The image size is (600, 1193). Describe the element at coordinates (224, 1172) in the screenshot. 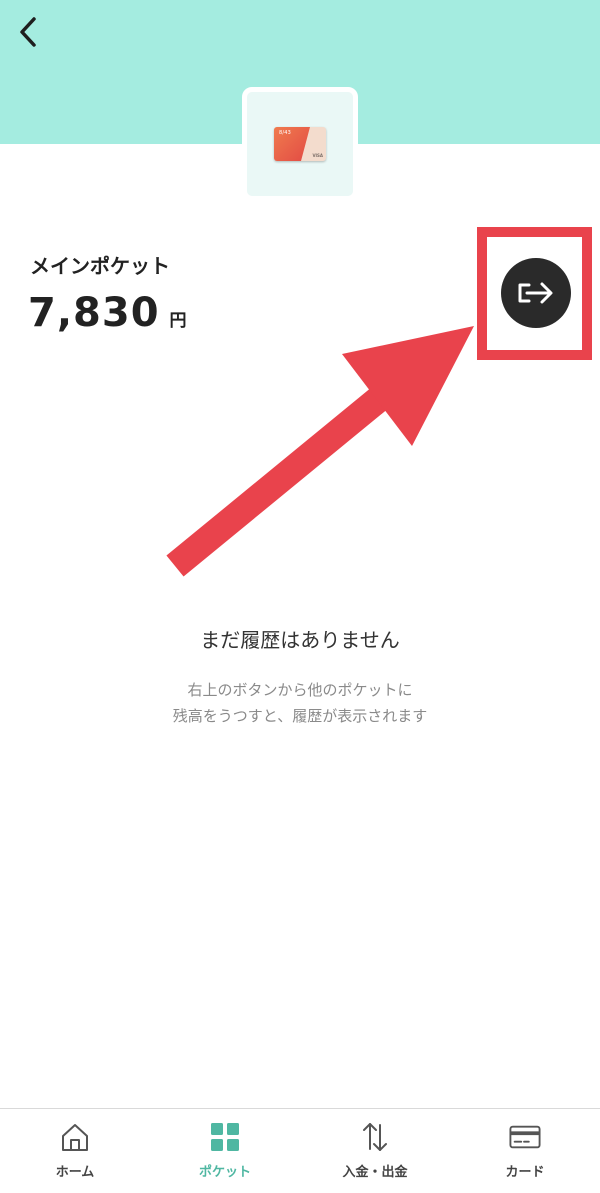

I see `nav-label-pocket: ポケット` at that location.